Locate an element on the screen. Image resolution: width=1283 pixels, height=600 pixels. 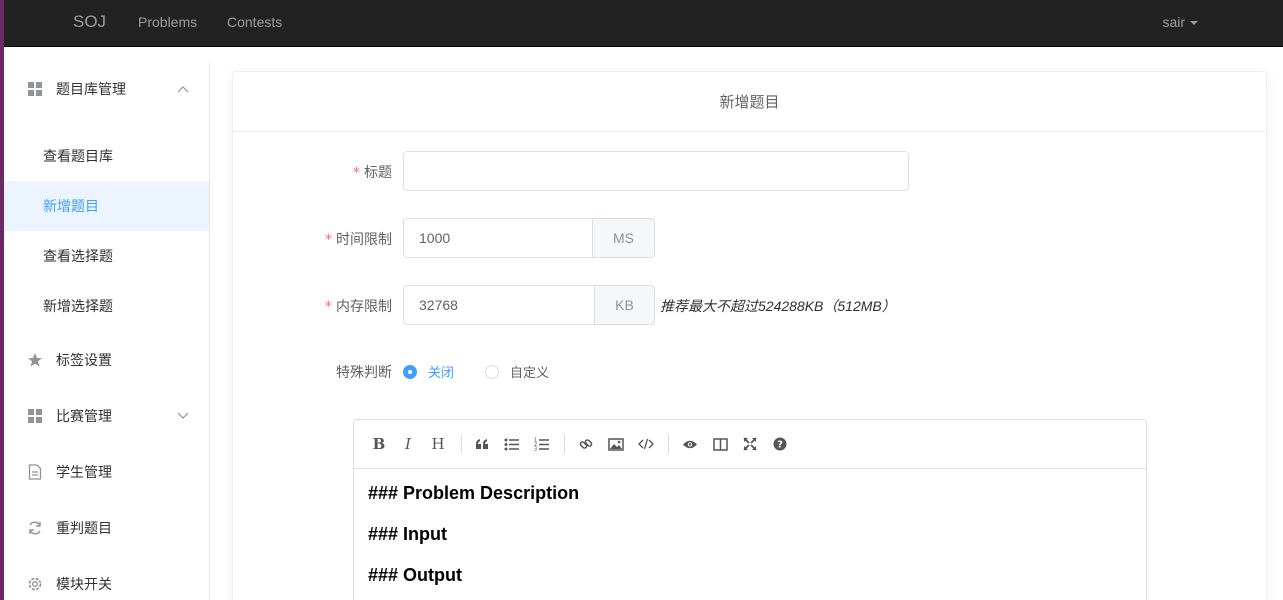
image-icon is located at coordinates (616, 444).